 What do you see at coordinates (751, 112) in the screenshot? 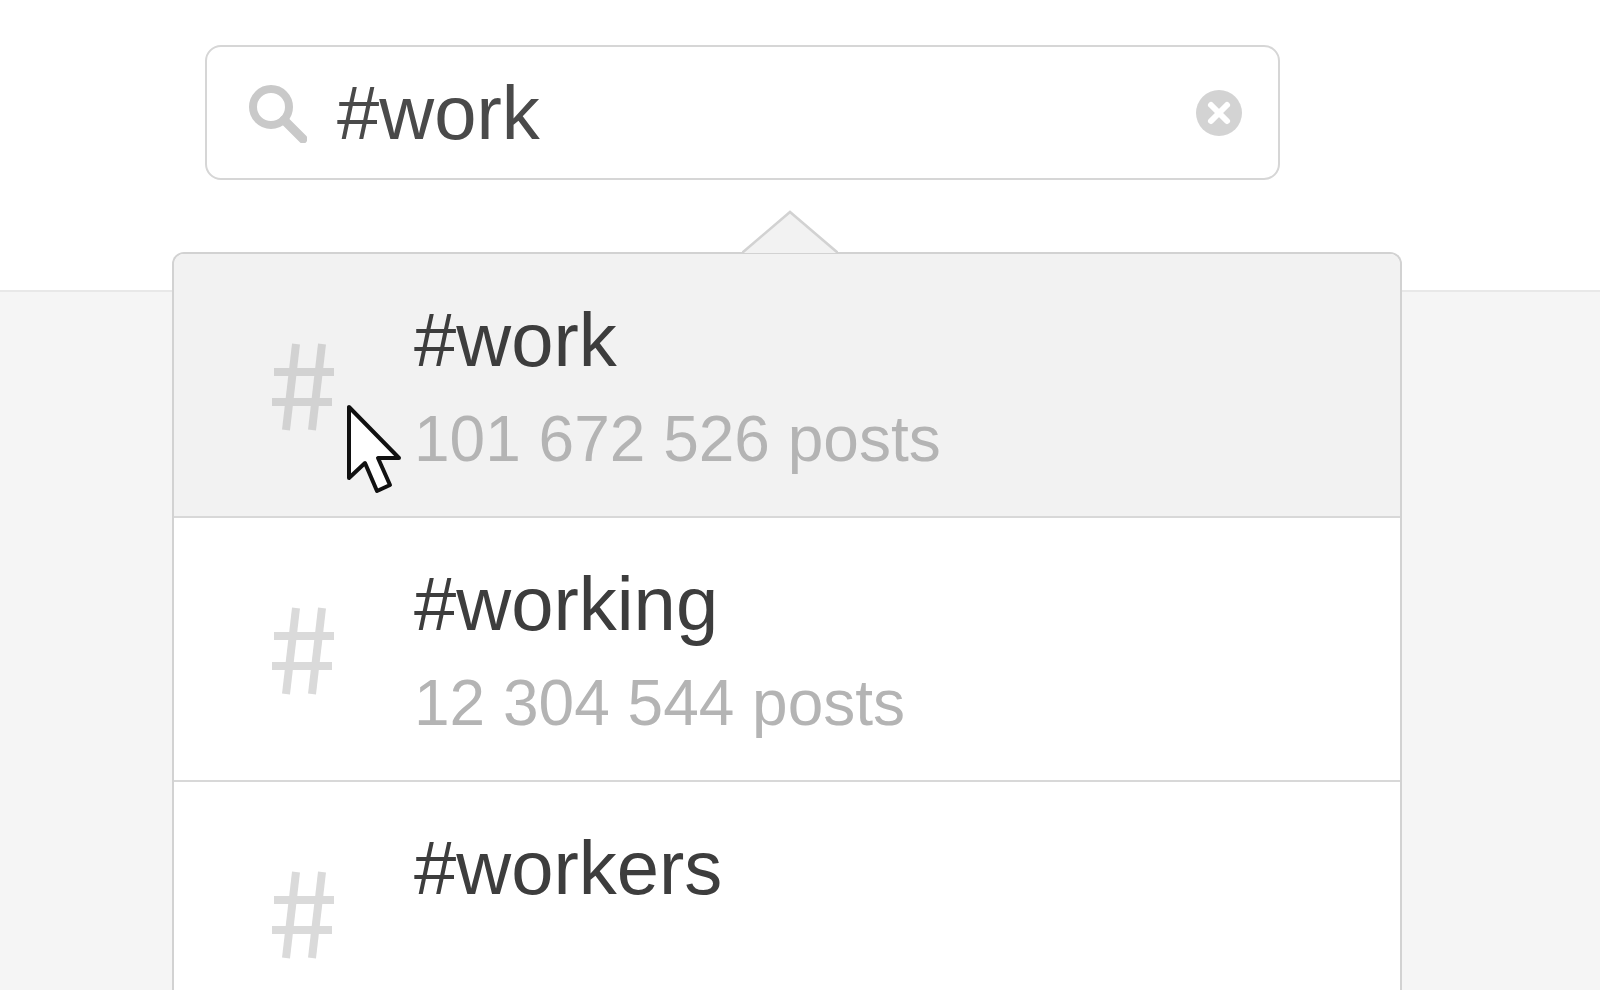
I see `search-input: #work` at bounding box center [751, 112].